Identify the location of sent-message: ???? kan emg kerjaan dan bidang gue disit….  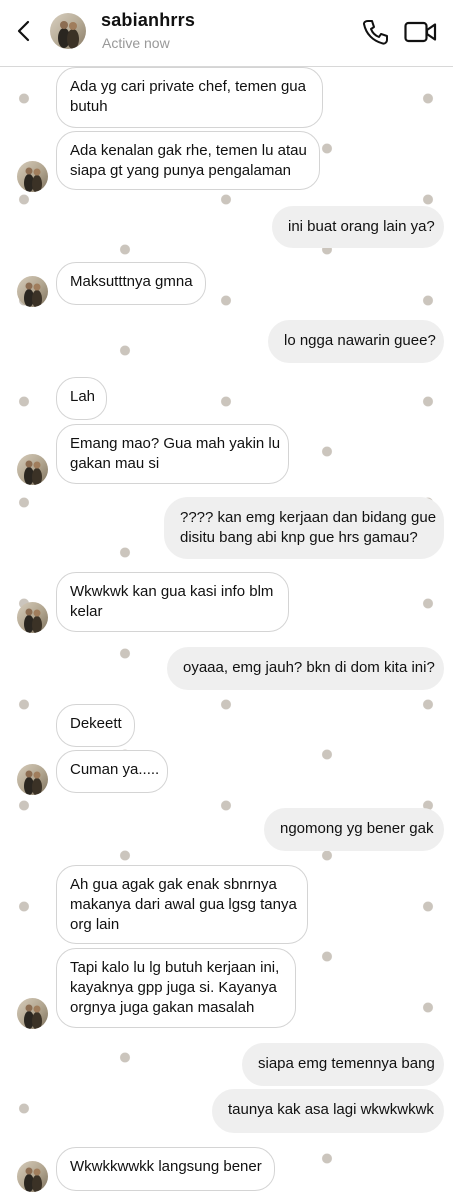
(304, 528).